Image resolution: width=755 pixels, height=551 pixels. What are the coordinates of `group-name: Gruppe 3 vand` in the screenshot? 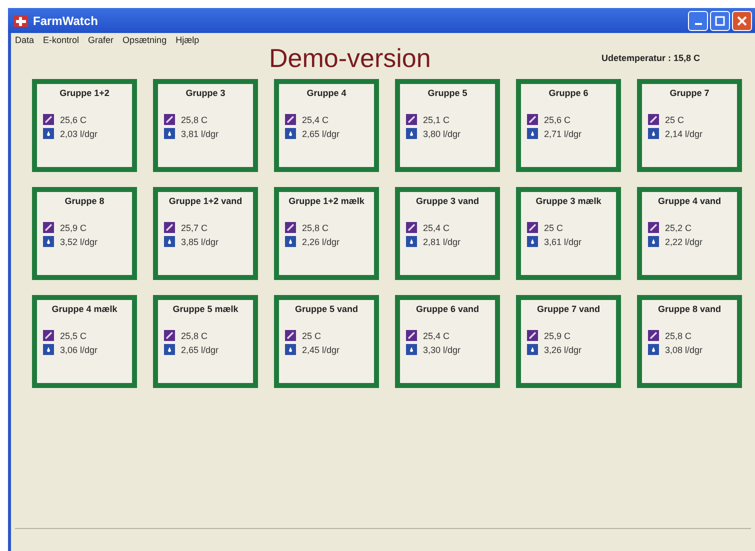 It's located at (447, 201).